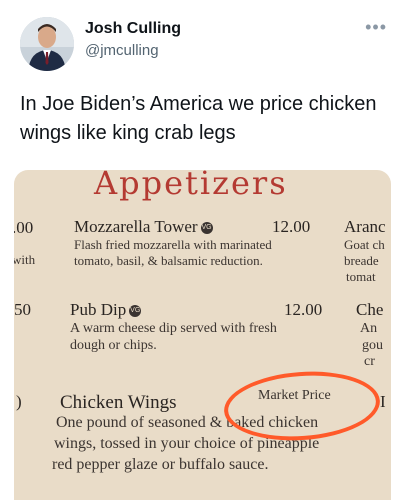 The width and height of the screenshot is (405, 500). What do you see at coordinates (136, 226) in the screenshot?
I see `menu-item-name-text: Mozzarella Tower` at bounding box center [136, 226].